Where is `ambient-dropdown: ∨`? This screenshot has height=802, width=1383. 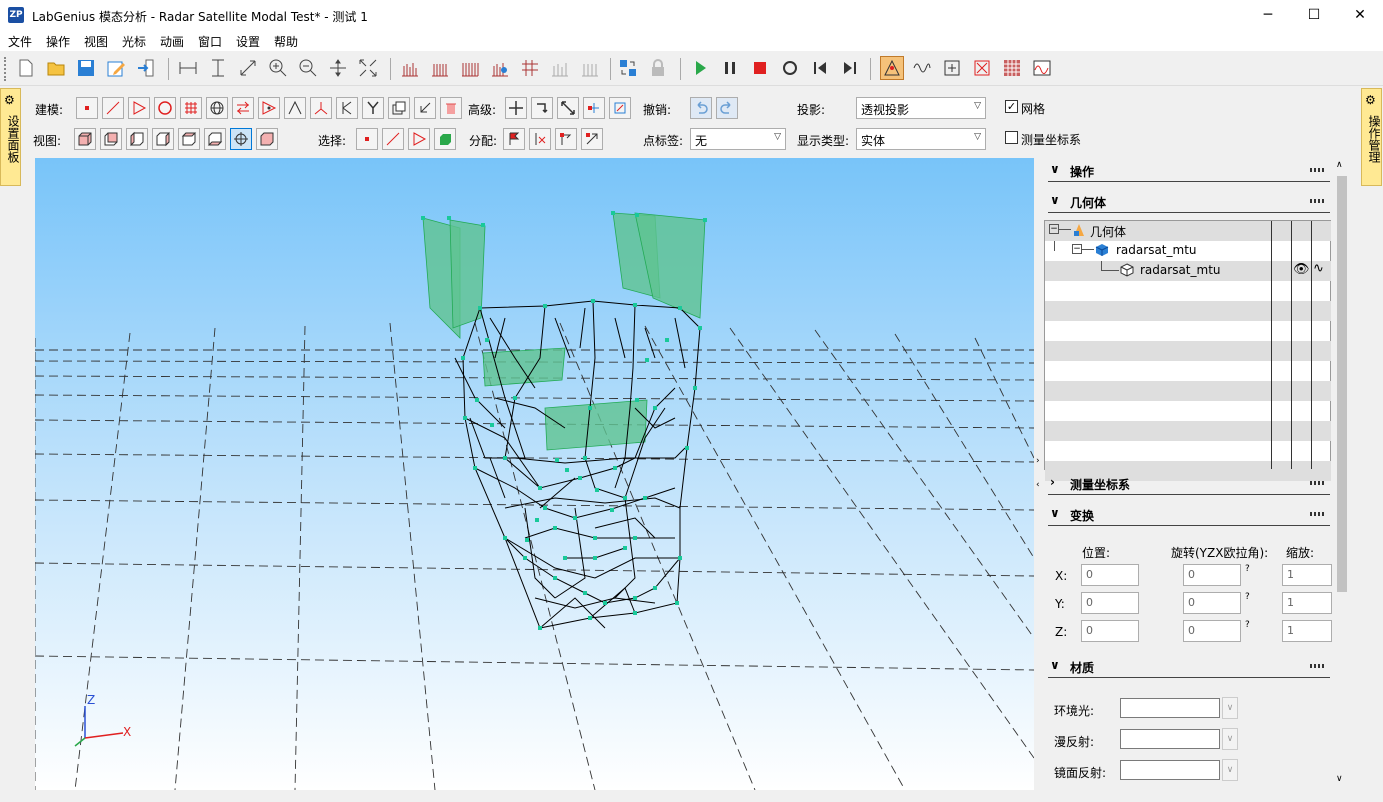
ambient-dropdown: ∨ is located at coordinates (1230, 708).